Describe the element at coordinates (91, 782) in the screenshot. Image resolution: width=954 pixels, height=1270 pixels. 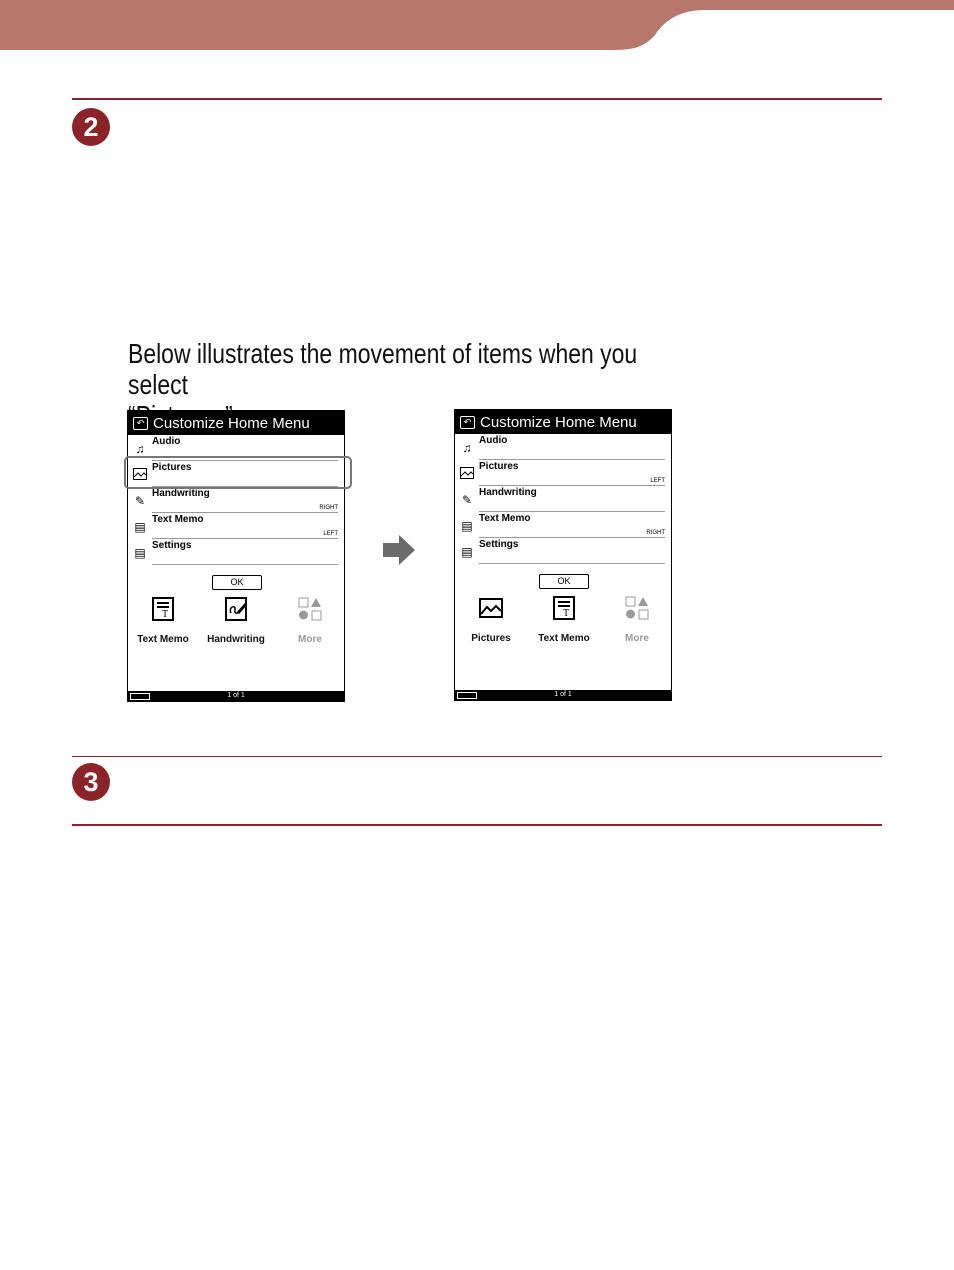
I see `step-badge-3: 3` at that location.